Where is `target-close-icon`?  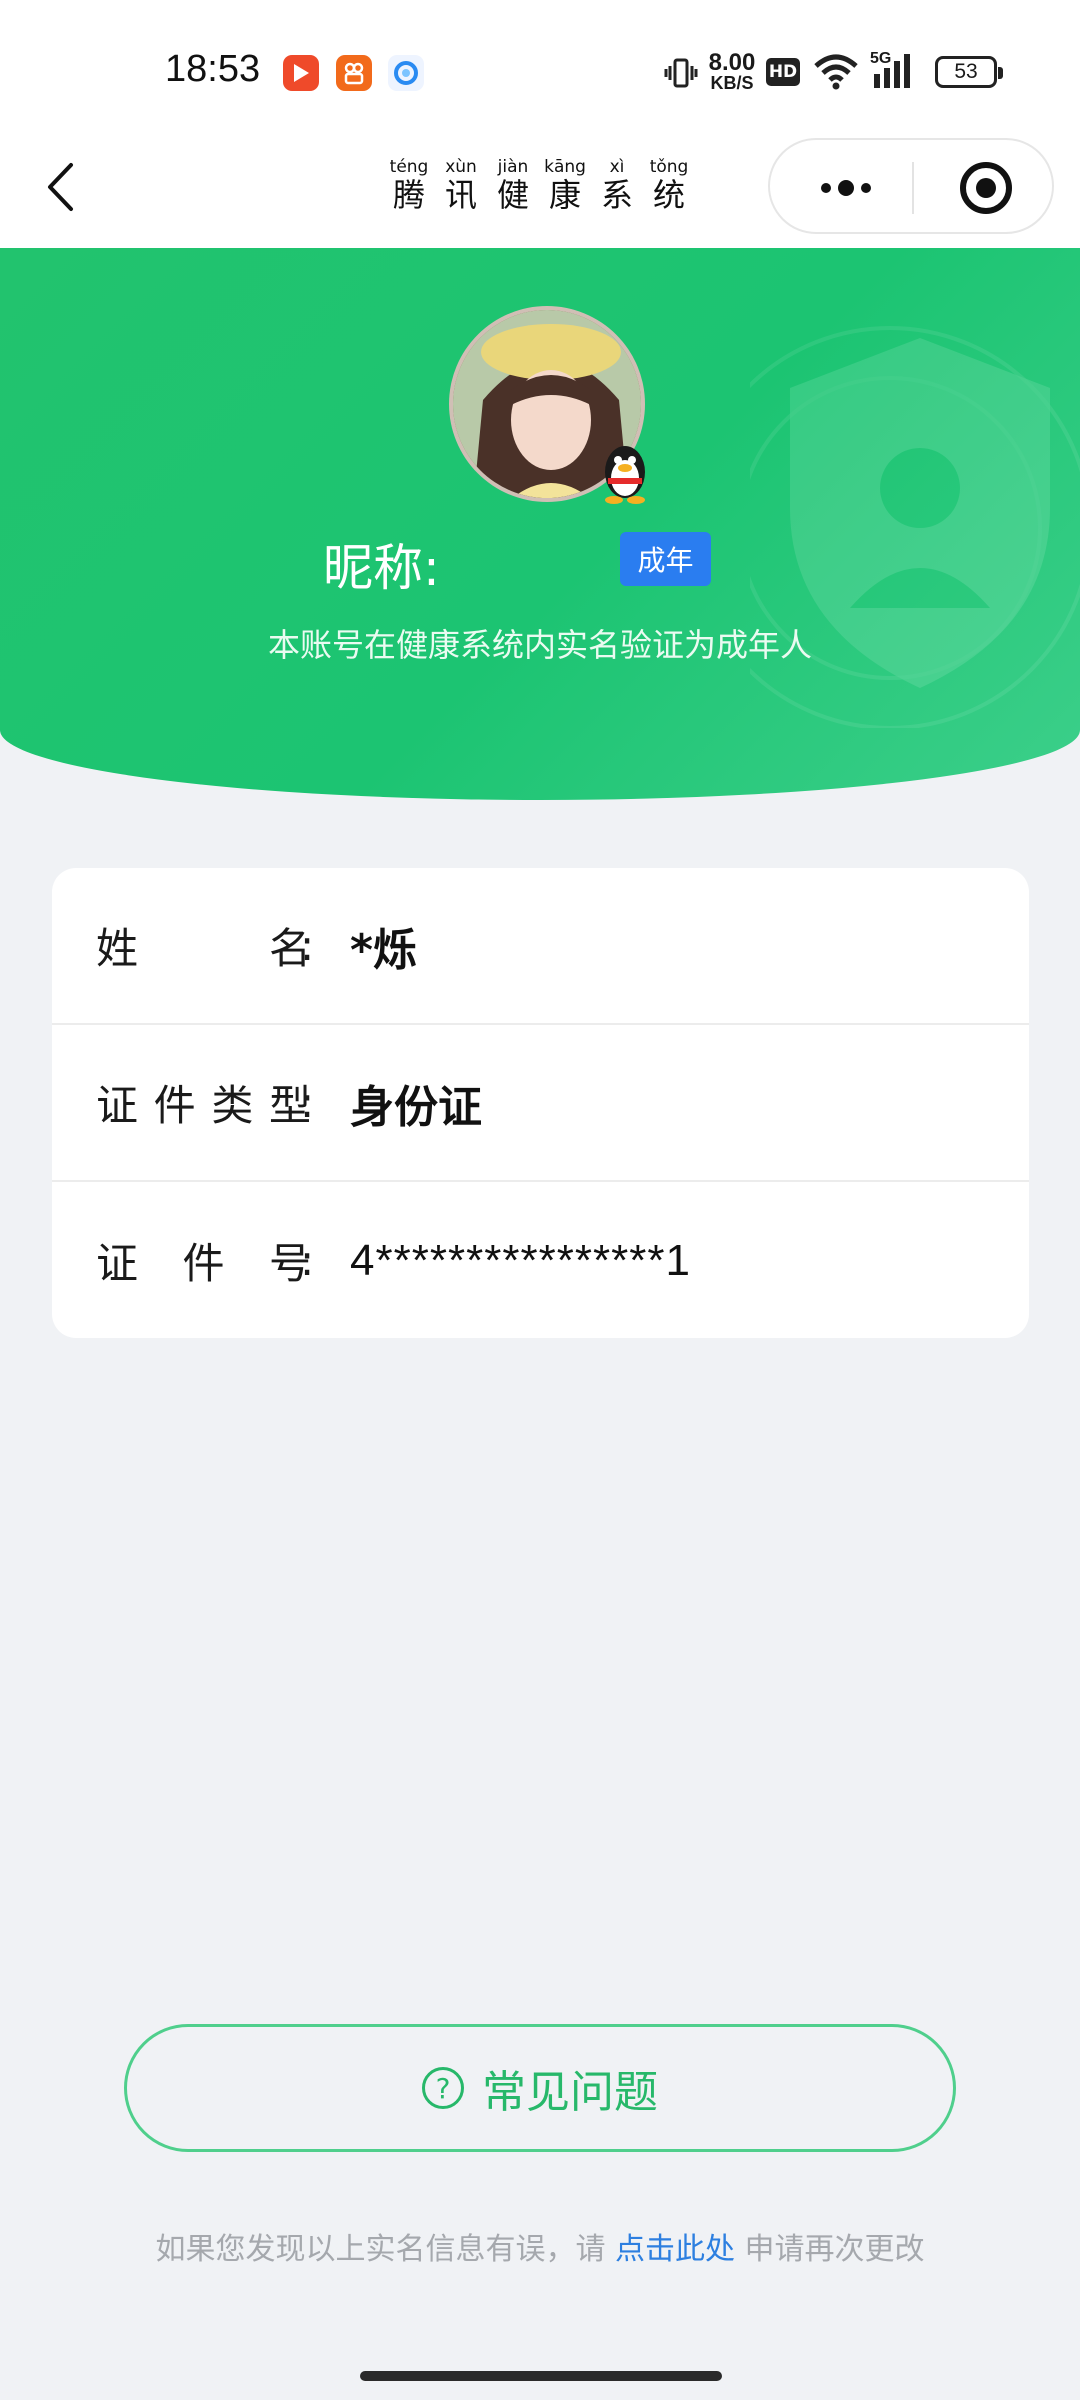 target-close-icon is located at coordinates (986, 188).